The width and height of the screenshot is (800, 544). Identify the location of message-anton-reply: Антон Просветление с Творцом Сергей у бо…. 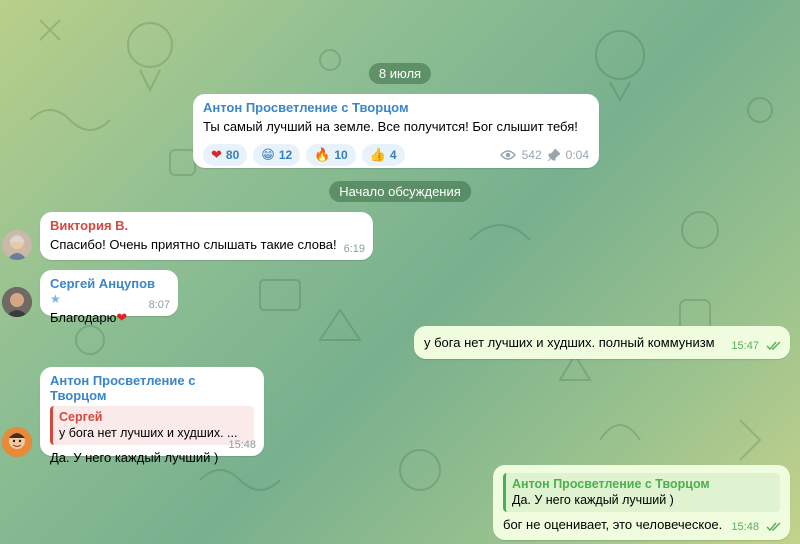
(152, 416).